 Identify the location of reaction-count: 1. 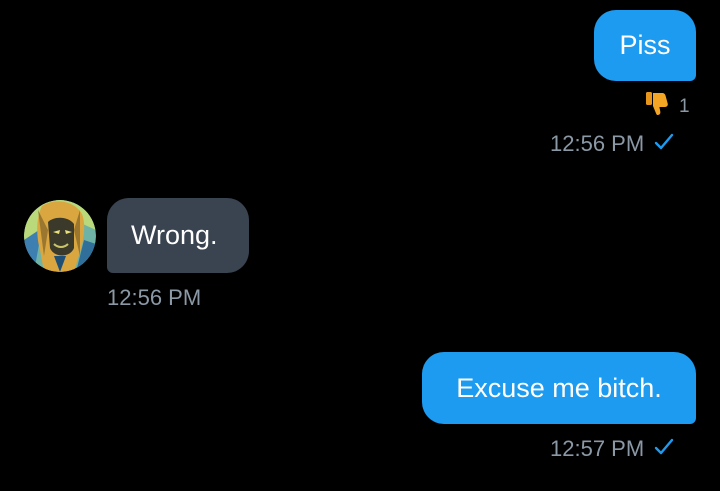
(684, 106).